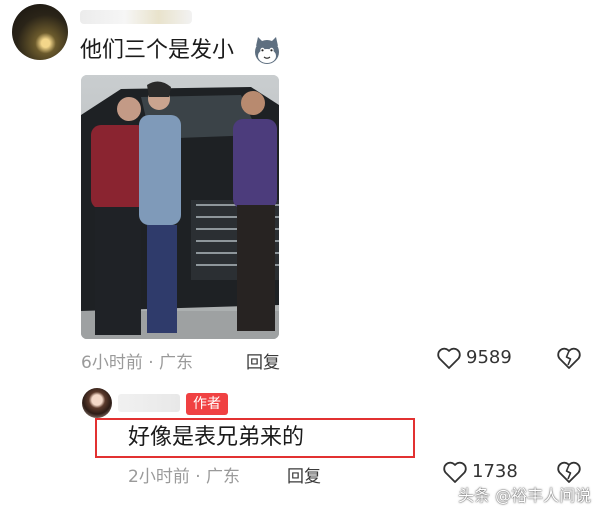 The height and width of the screenshot is (515, 600). I want to click on comment-text: 他们三个是发小, so click(157, 50).